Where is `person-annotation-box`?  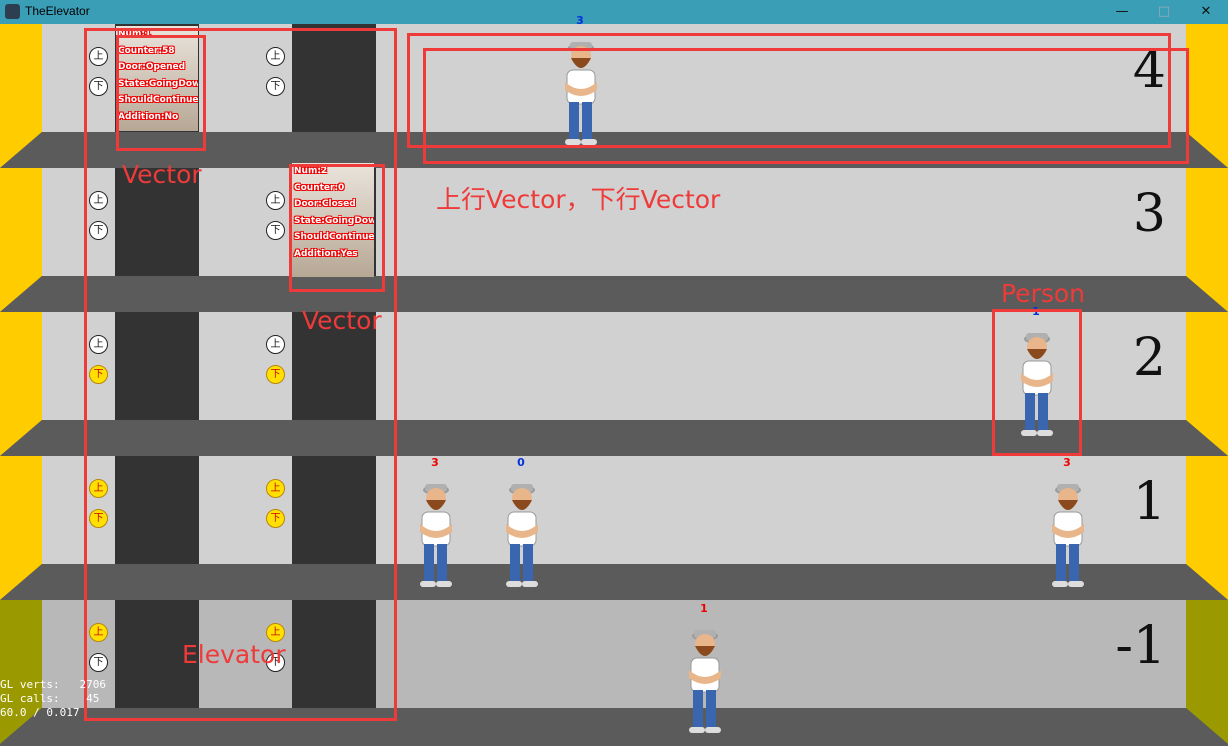 person-annotation-box is located at coordinates (1037, 382).